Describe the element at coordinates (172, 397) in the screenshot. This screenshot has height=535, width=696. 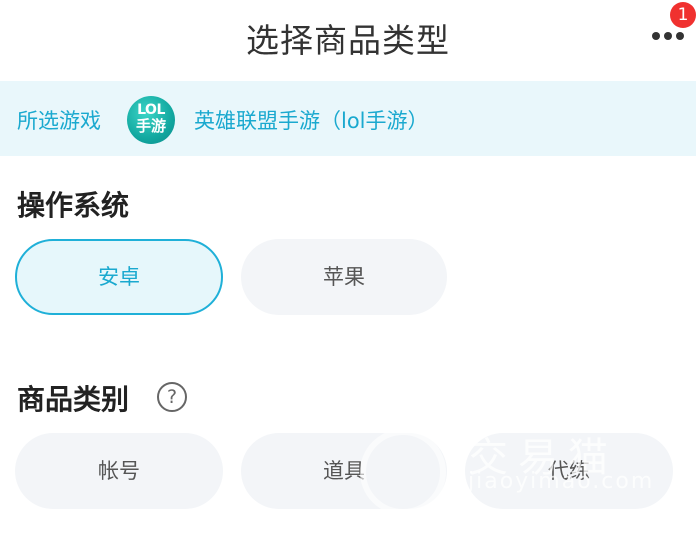
I see `question-circle-icon: ?` at that location.